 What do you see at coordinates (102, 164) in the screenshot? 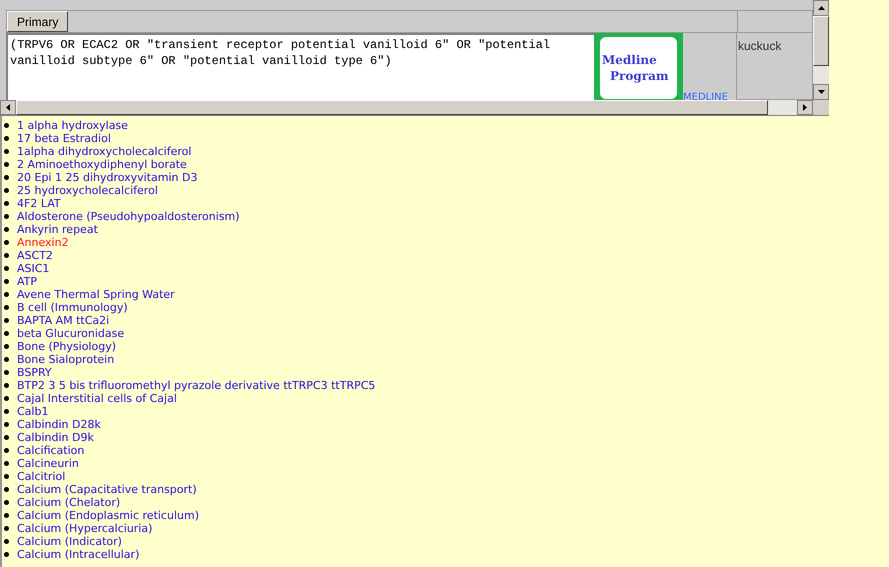
I see `topic-link: 2 Aminoethoxydiphenyl borate` at bounding box center [102, 164].